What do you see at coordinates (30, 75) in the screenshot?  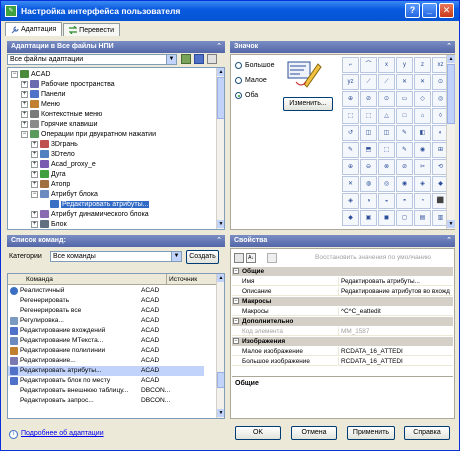 I see `tree-item: − ACAD` at bounding box center [30, 75].